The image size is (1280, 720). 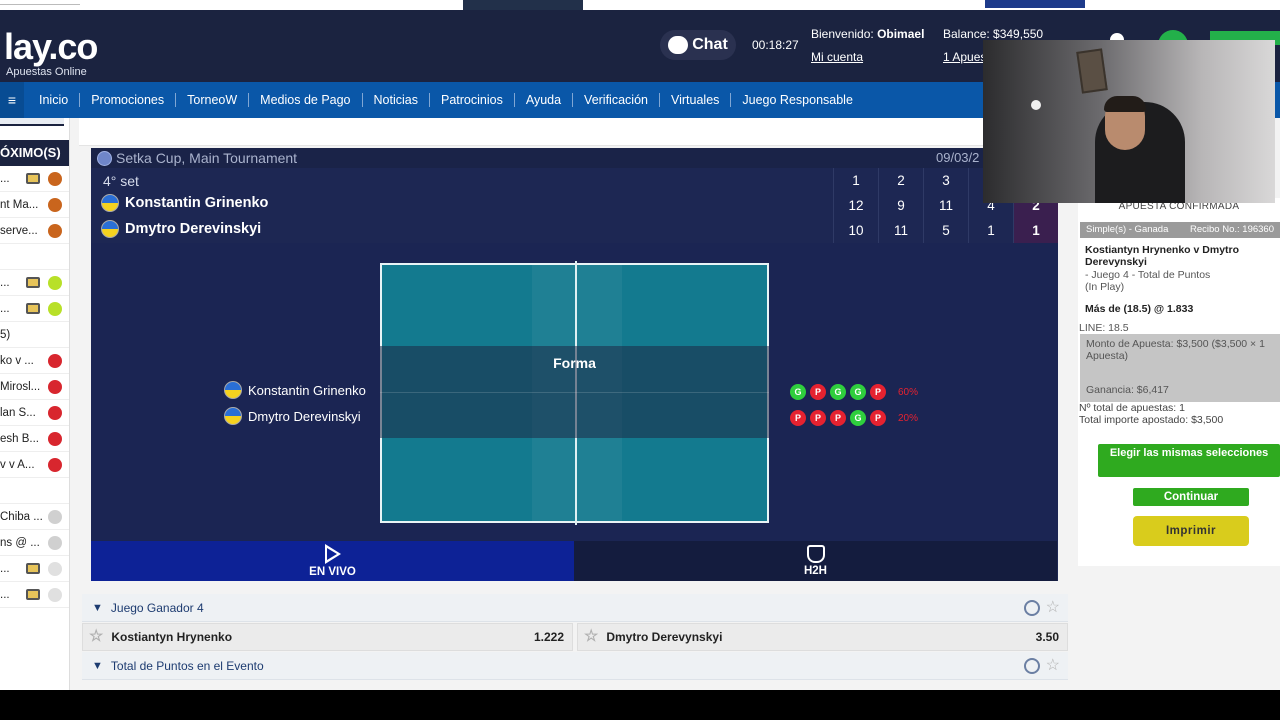 What do you see at coordinates (34, 335) in the screenshot?
I see `sidebar-event-row: 5)` at bounding box center [34, 335].